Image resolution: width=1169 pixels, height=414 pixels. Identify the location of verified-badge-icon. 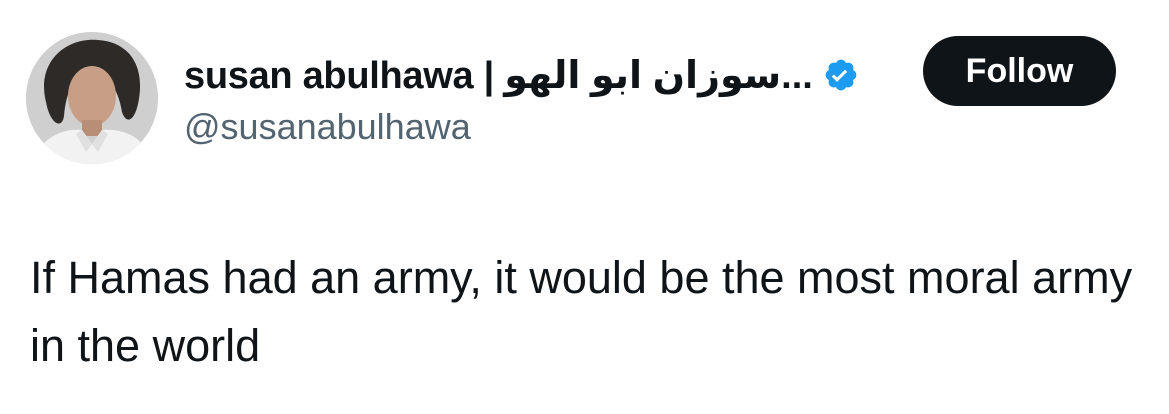
(841, 75).